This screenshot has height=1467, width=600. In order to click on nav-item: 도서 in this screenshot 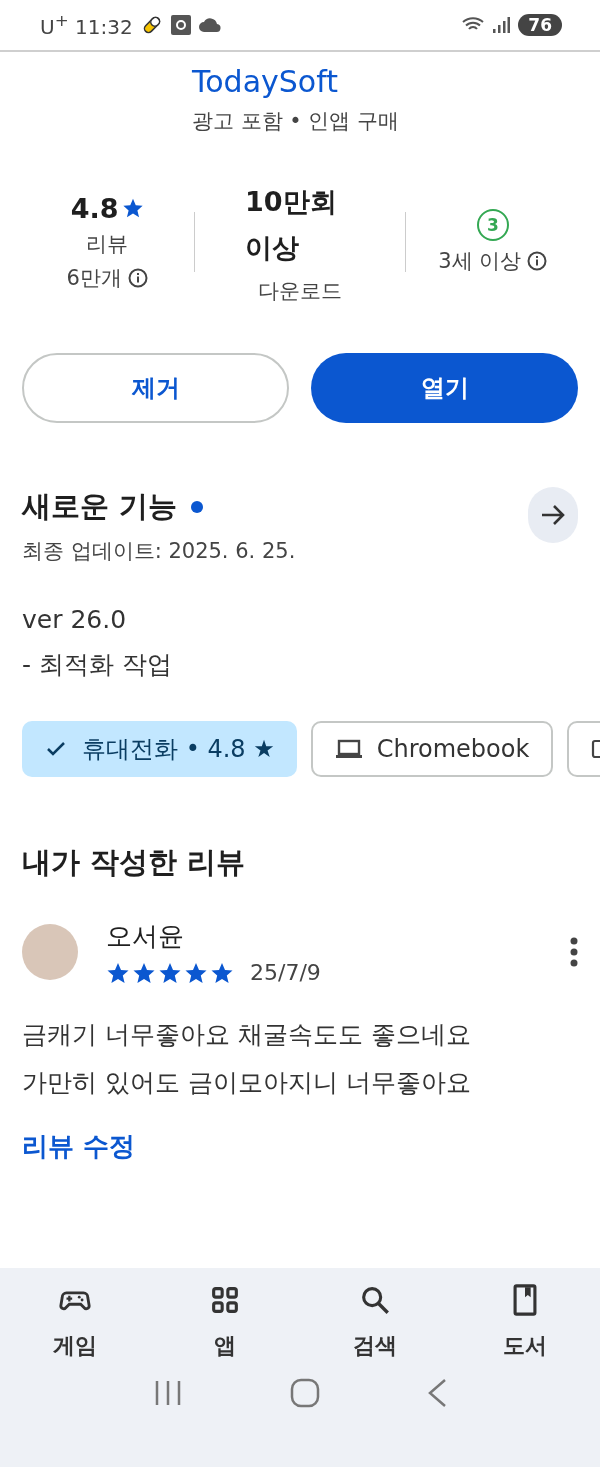, I will do `click(525, 1322)`.